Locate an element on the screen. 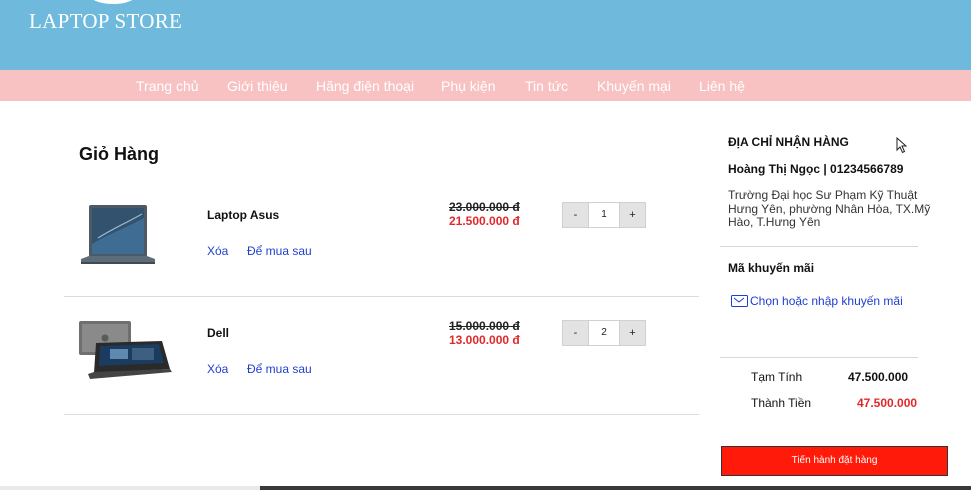  quantity-stepper: - 2 + is located at coordinates (604, 333).